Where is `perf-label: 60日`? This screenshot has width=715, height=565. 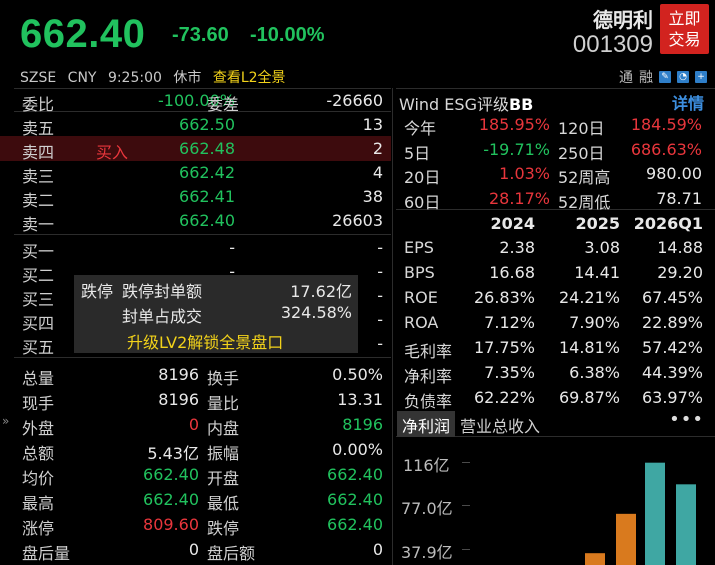
perf-label: 60日 is located at coordinates (422, 202).